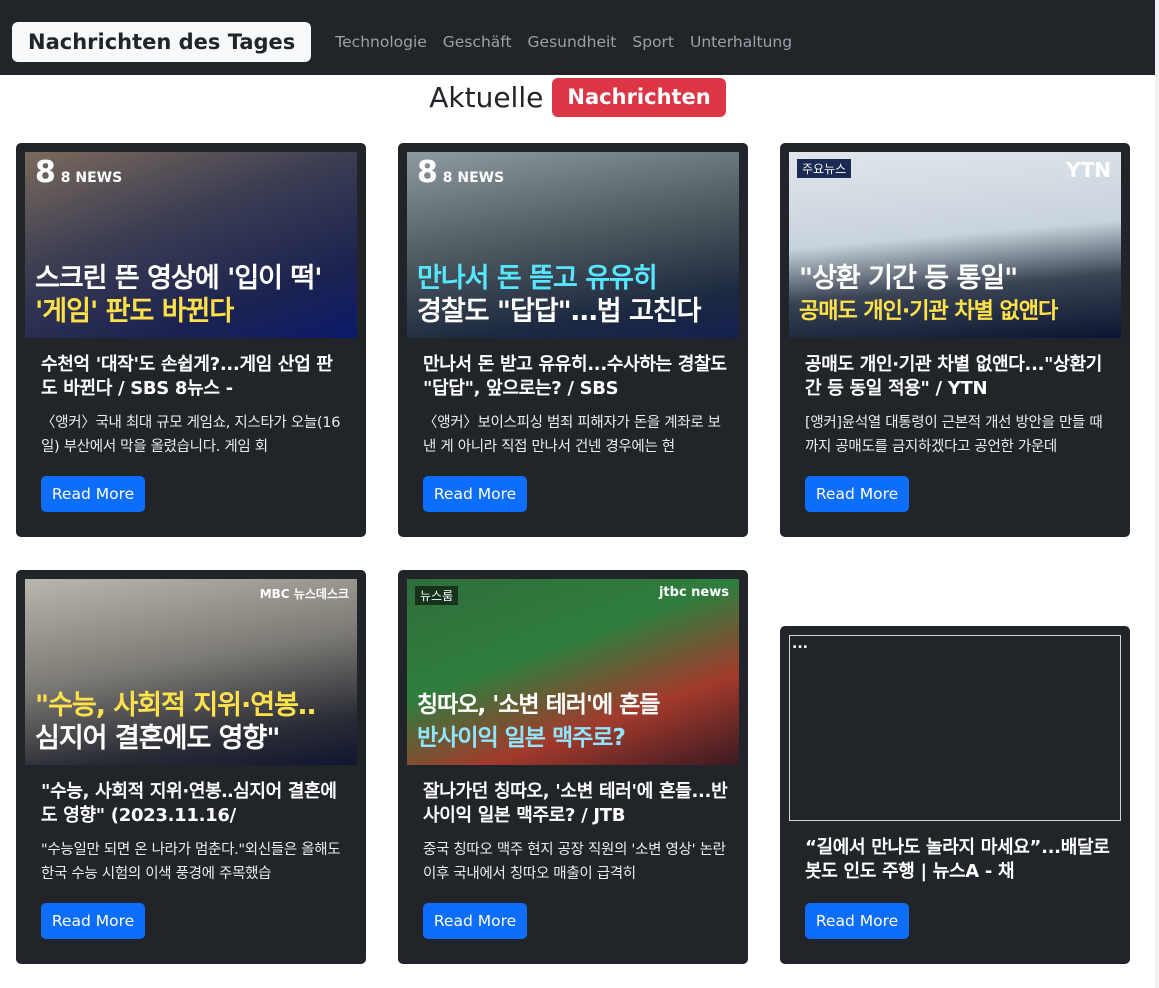 The height and width of the screenshot is (988, 1159). Describe the element at coordinates (381, 42) in the screenshot. I see `nav-link-technologie: Technologie` at that location.